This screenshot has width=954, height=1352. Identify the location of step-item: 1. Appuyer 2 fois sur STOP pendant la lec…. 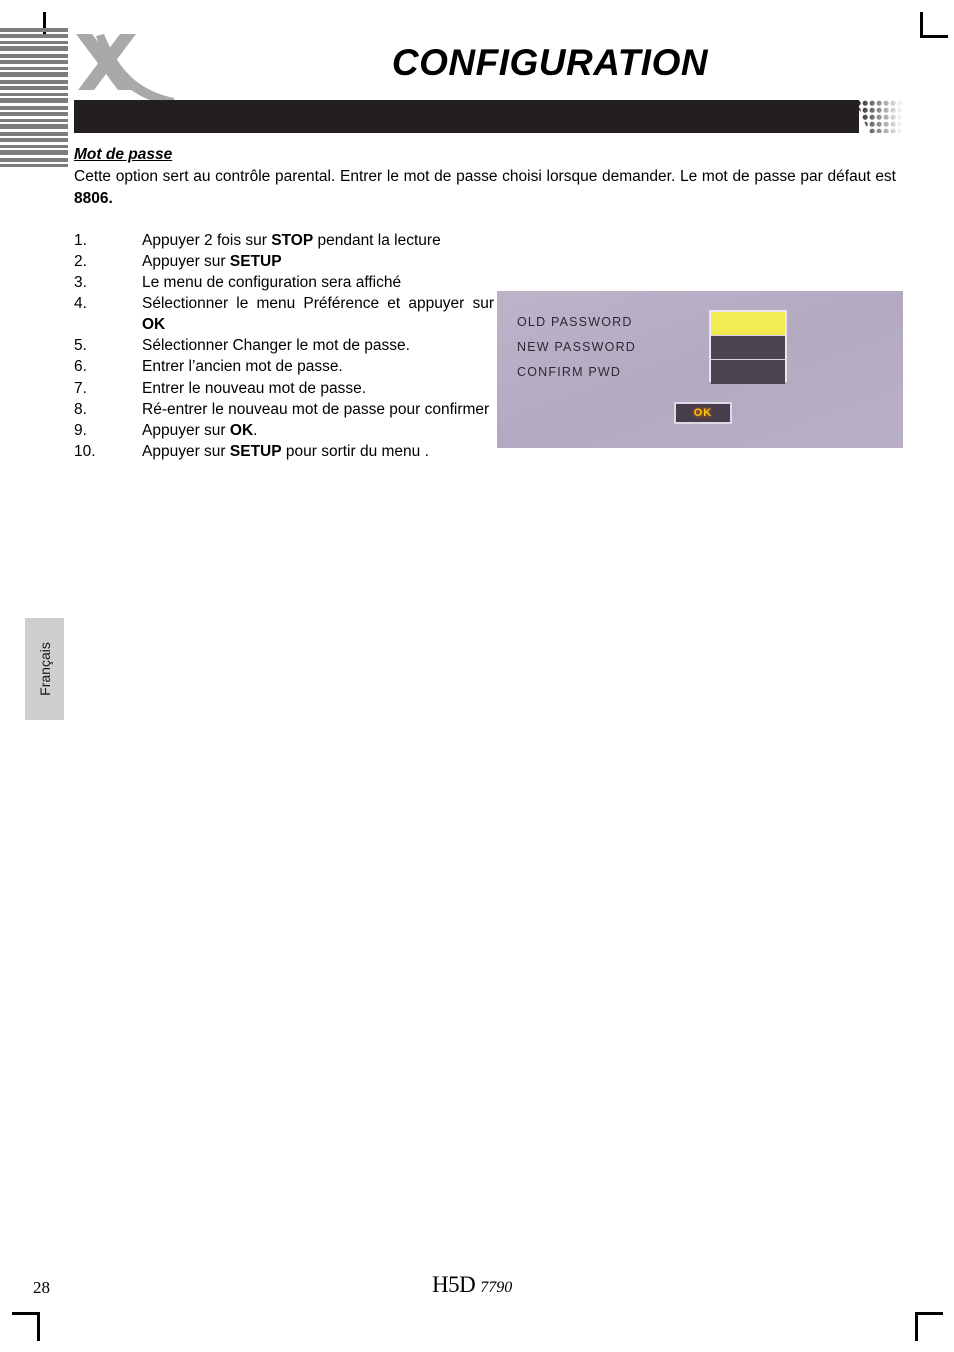
(284, 240).